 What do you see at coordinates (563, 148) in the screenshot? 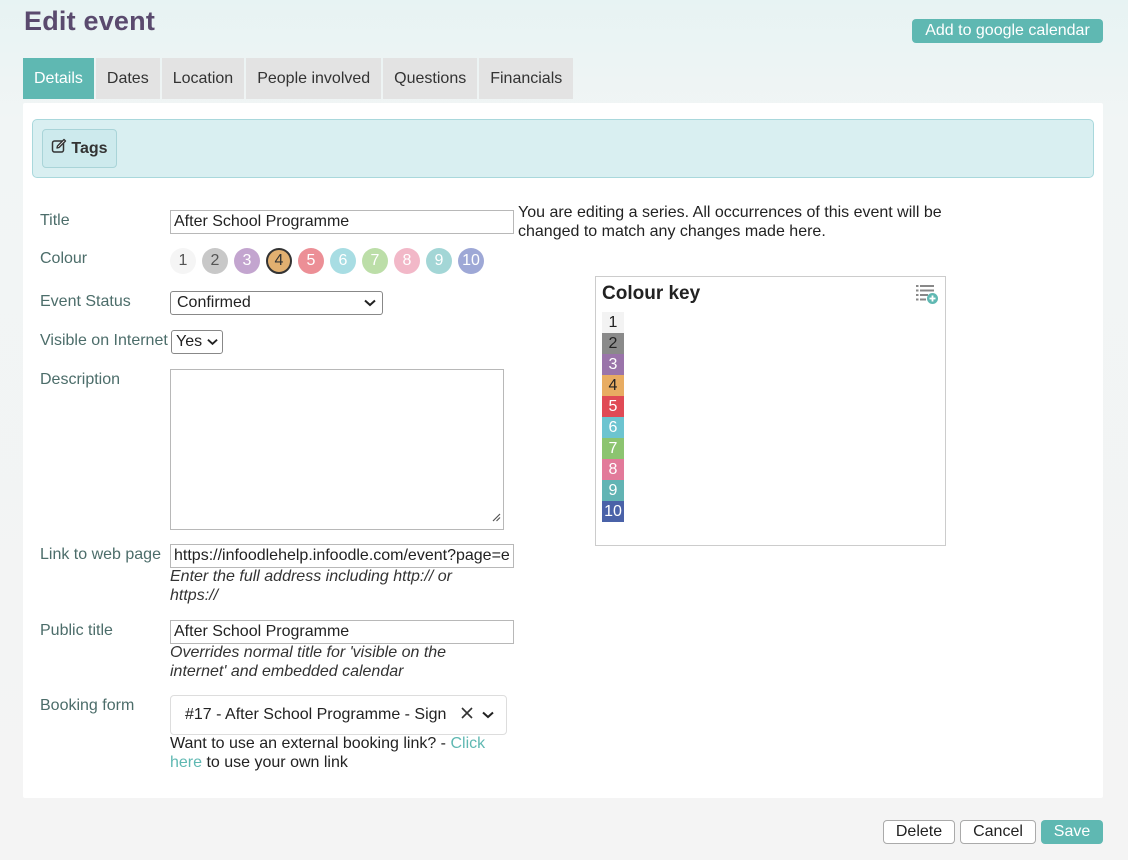
I see `tags-bar: Tags` at bounding box center [563, 148].